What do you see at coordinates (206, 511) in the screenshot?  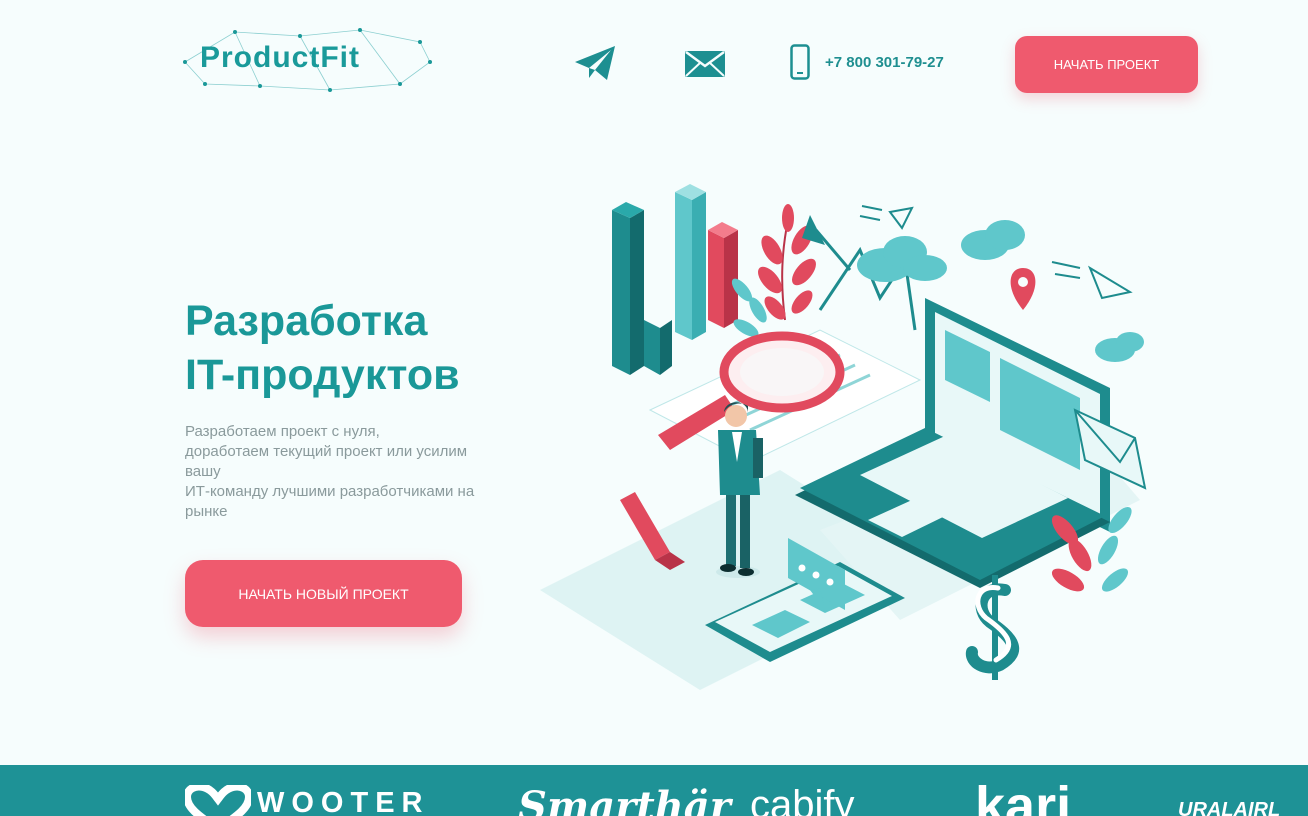 I see `hero-description-line: рынке` at bounding box center [206, 511].